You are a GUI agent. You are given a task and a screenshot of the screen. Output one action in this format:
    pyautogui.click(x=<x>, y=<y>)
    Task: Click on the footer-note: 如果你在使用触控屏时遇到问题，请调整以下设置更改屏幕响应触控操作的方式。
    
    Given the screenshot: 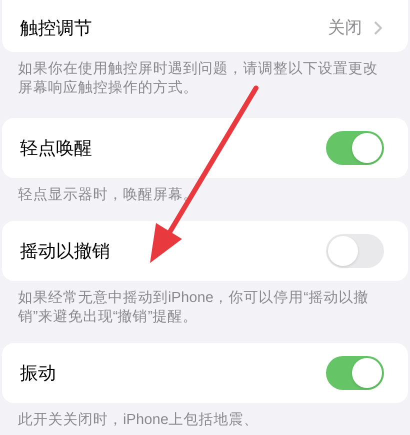 What is the action you would take?
    pyautogui.click(x=198, y=79)
    